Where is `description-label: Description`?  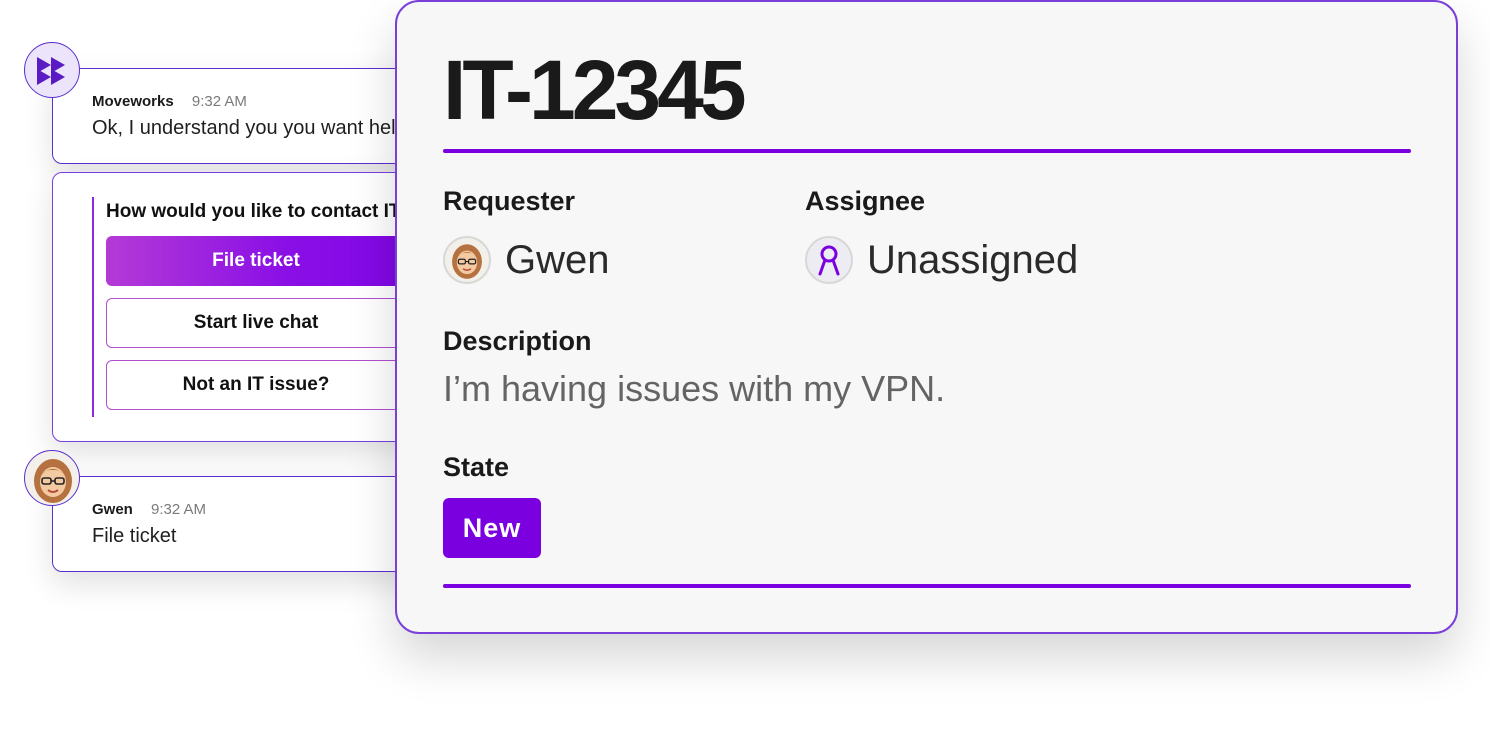
description-label: Description is located at coordinates (517, 341).